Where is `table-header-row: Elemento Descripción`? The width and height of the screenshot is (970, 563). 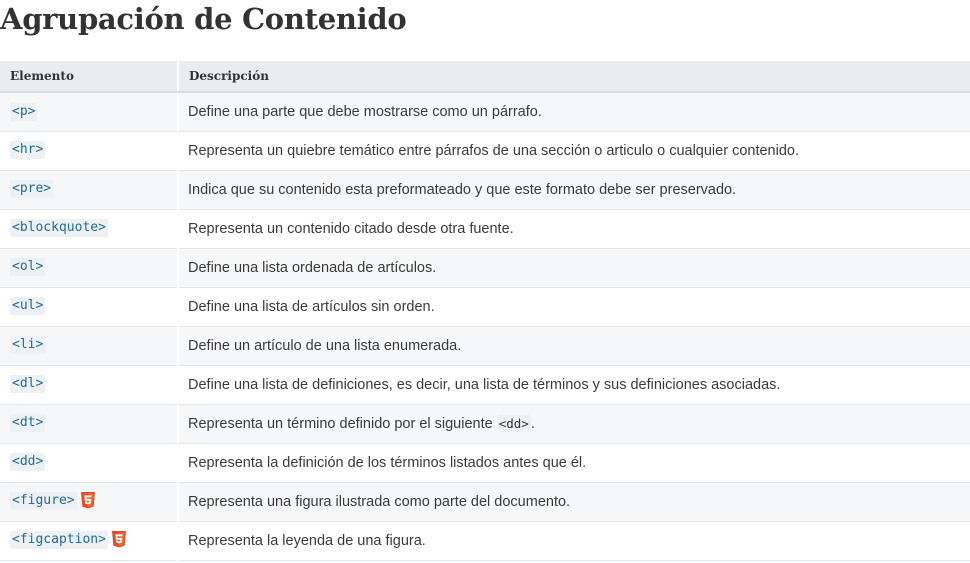
table-header-row: Elemento Descripción is located at coordinates (485, 77).